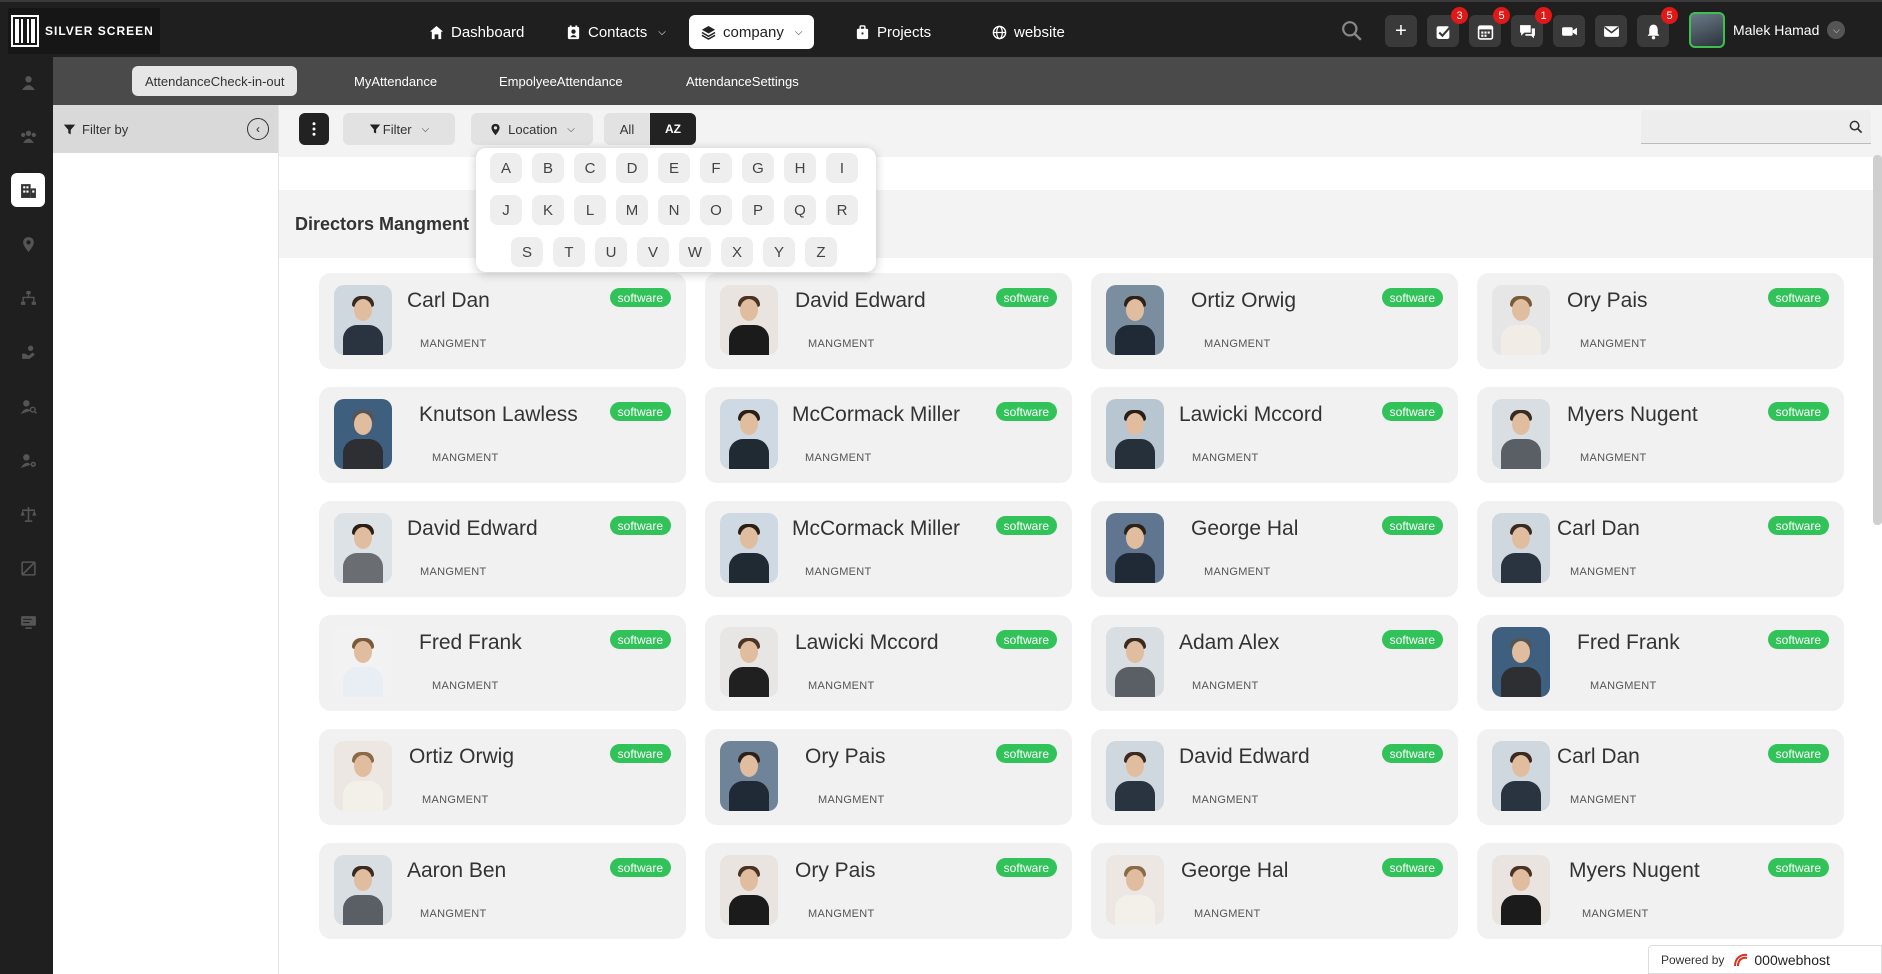 This screenshot has width=1882, height=974. Describe the element at coordinates (84, 31) in the screenshot. I see `app-logo: SILVER SCREEN` at that location.